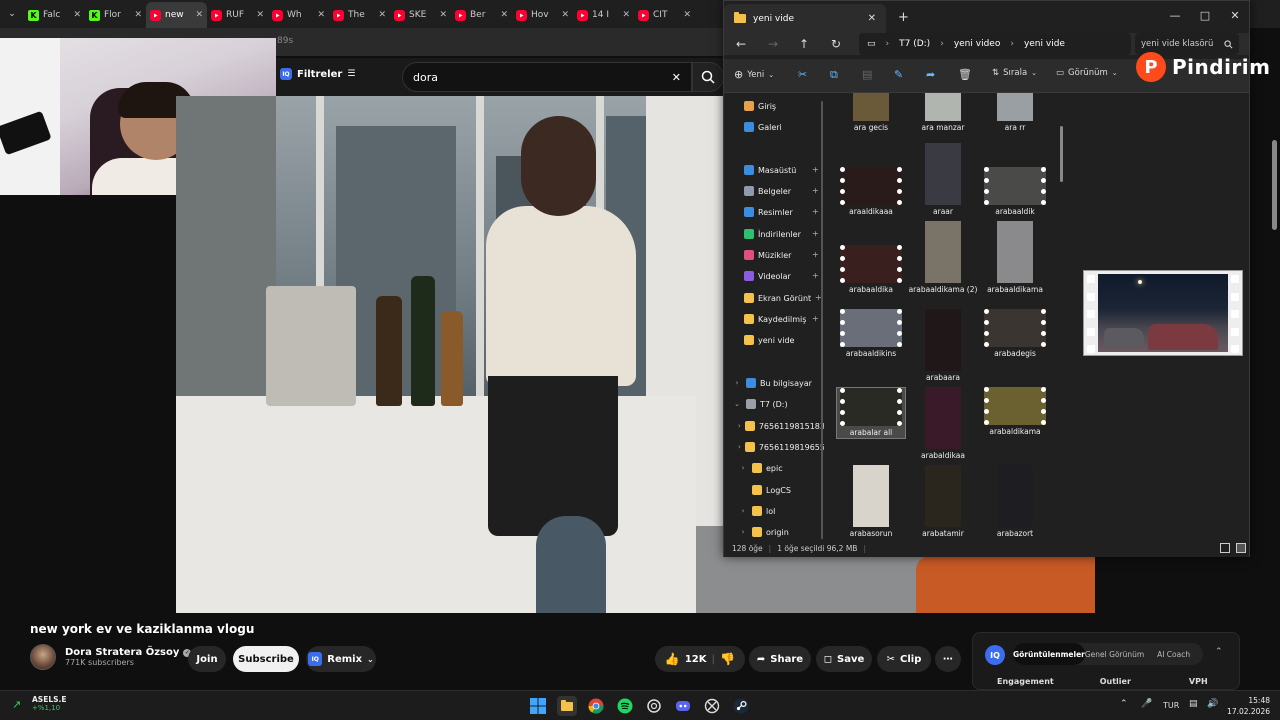 The height and width of the screenshot is (720, 1280). What do you see at coordinates (115, 15) in the screenshot?
I see `browser-tab: K Flor ✕` at bounding box center [115, 15].